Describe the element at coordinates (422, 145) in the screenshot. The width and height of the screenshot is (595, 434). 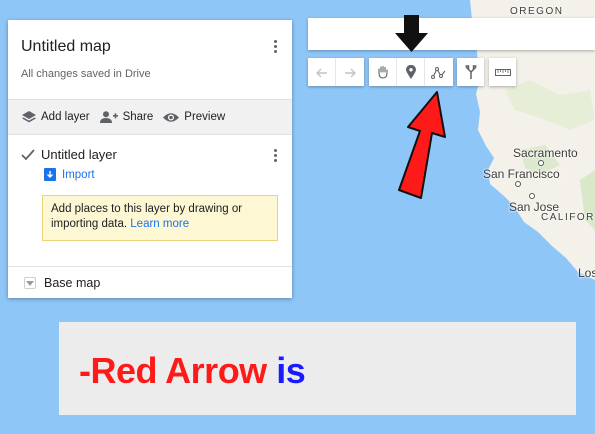
I see `red-arrow` at that location.